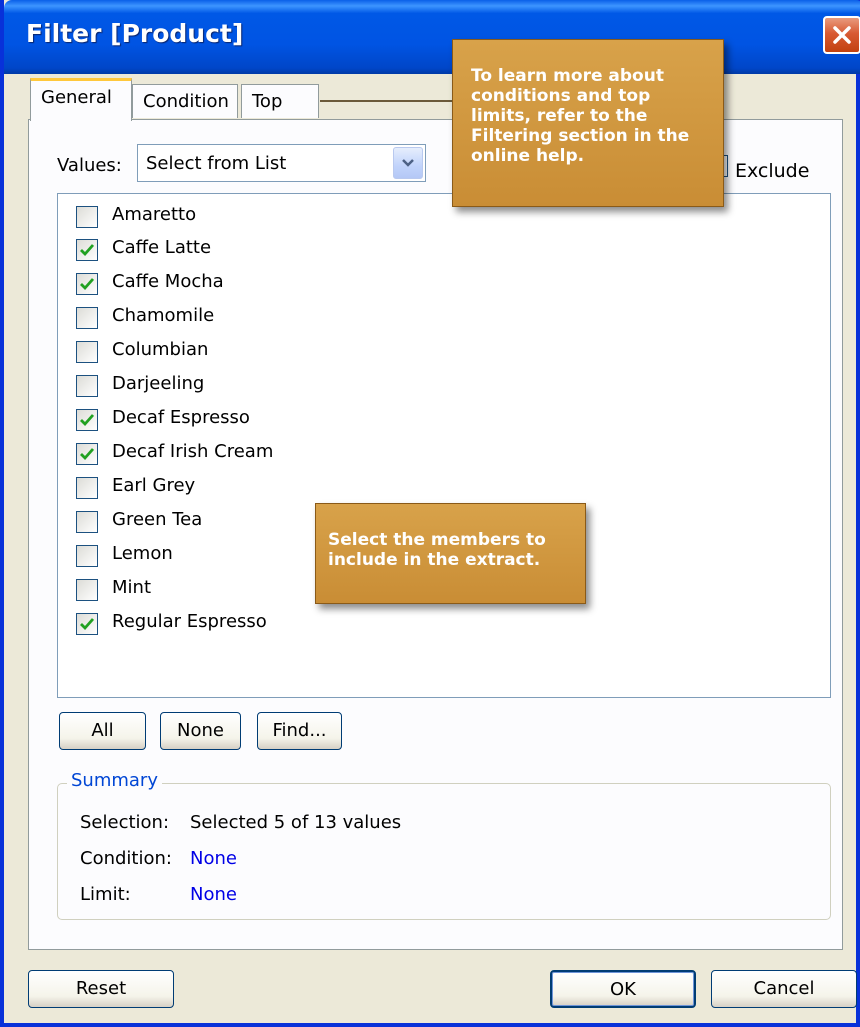 The image size is (860, 1027). I want to click on tab-general: General, so click(81, 99).